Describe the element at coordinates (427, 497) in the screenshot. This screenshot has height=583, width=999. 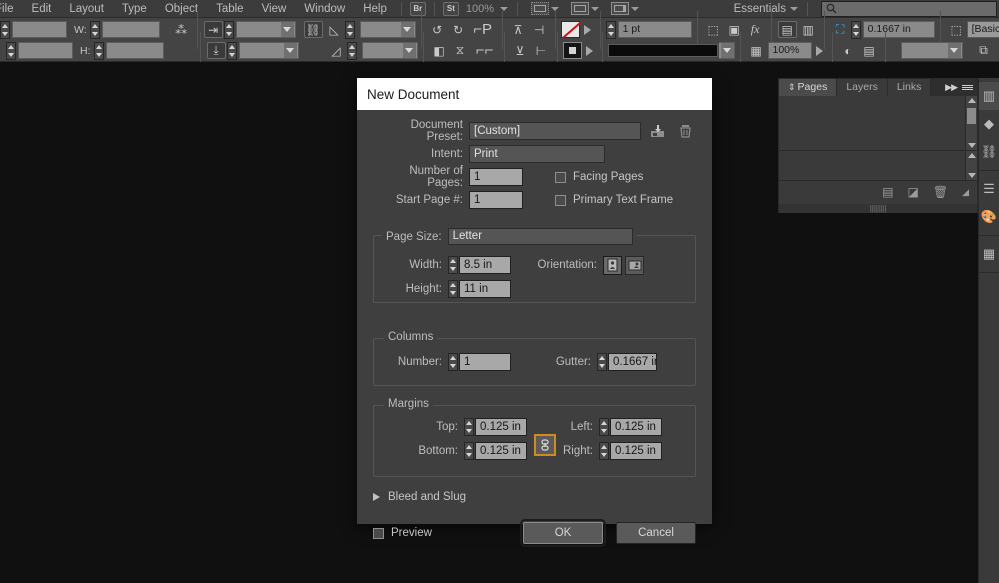
I see `bleed-and-slug-label: Bleed and Slug` at that location.